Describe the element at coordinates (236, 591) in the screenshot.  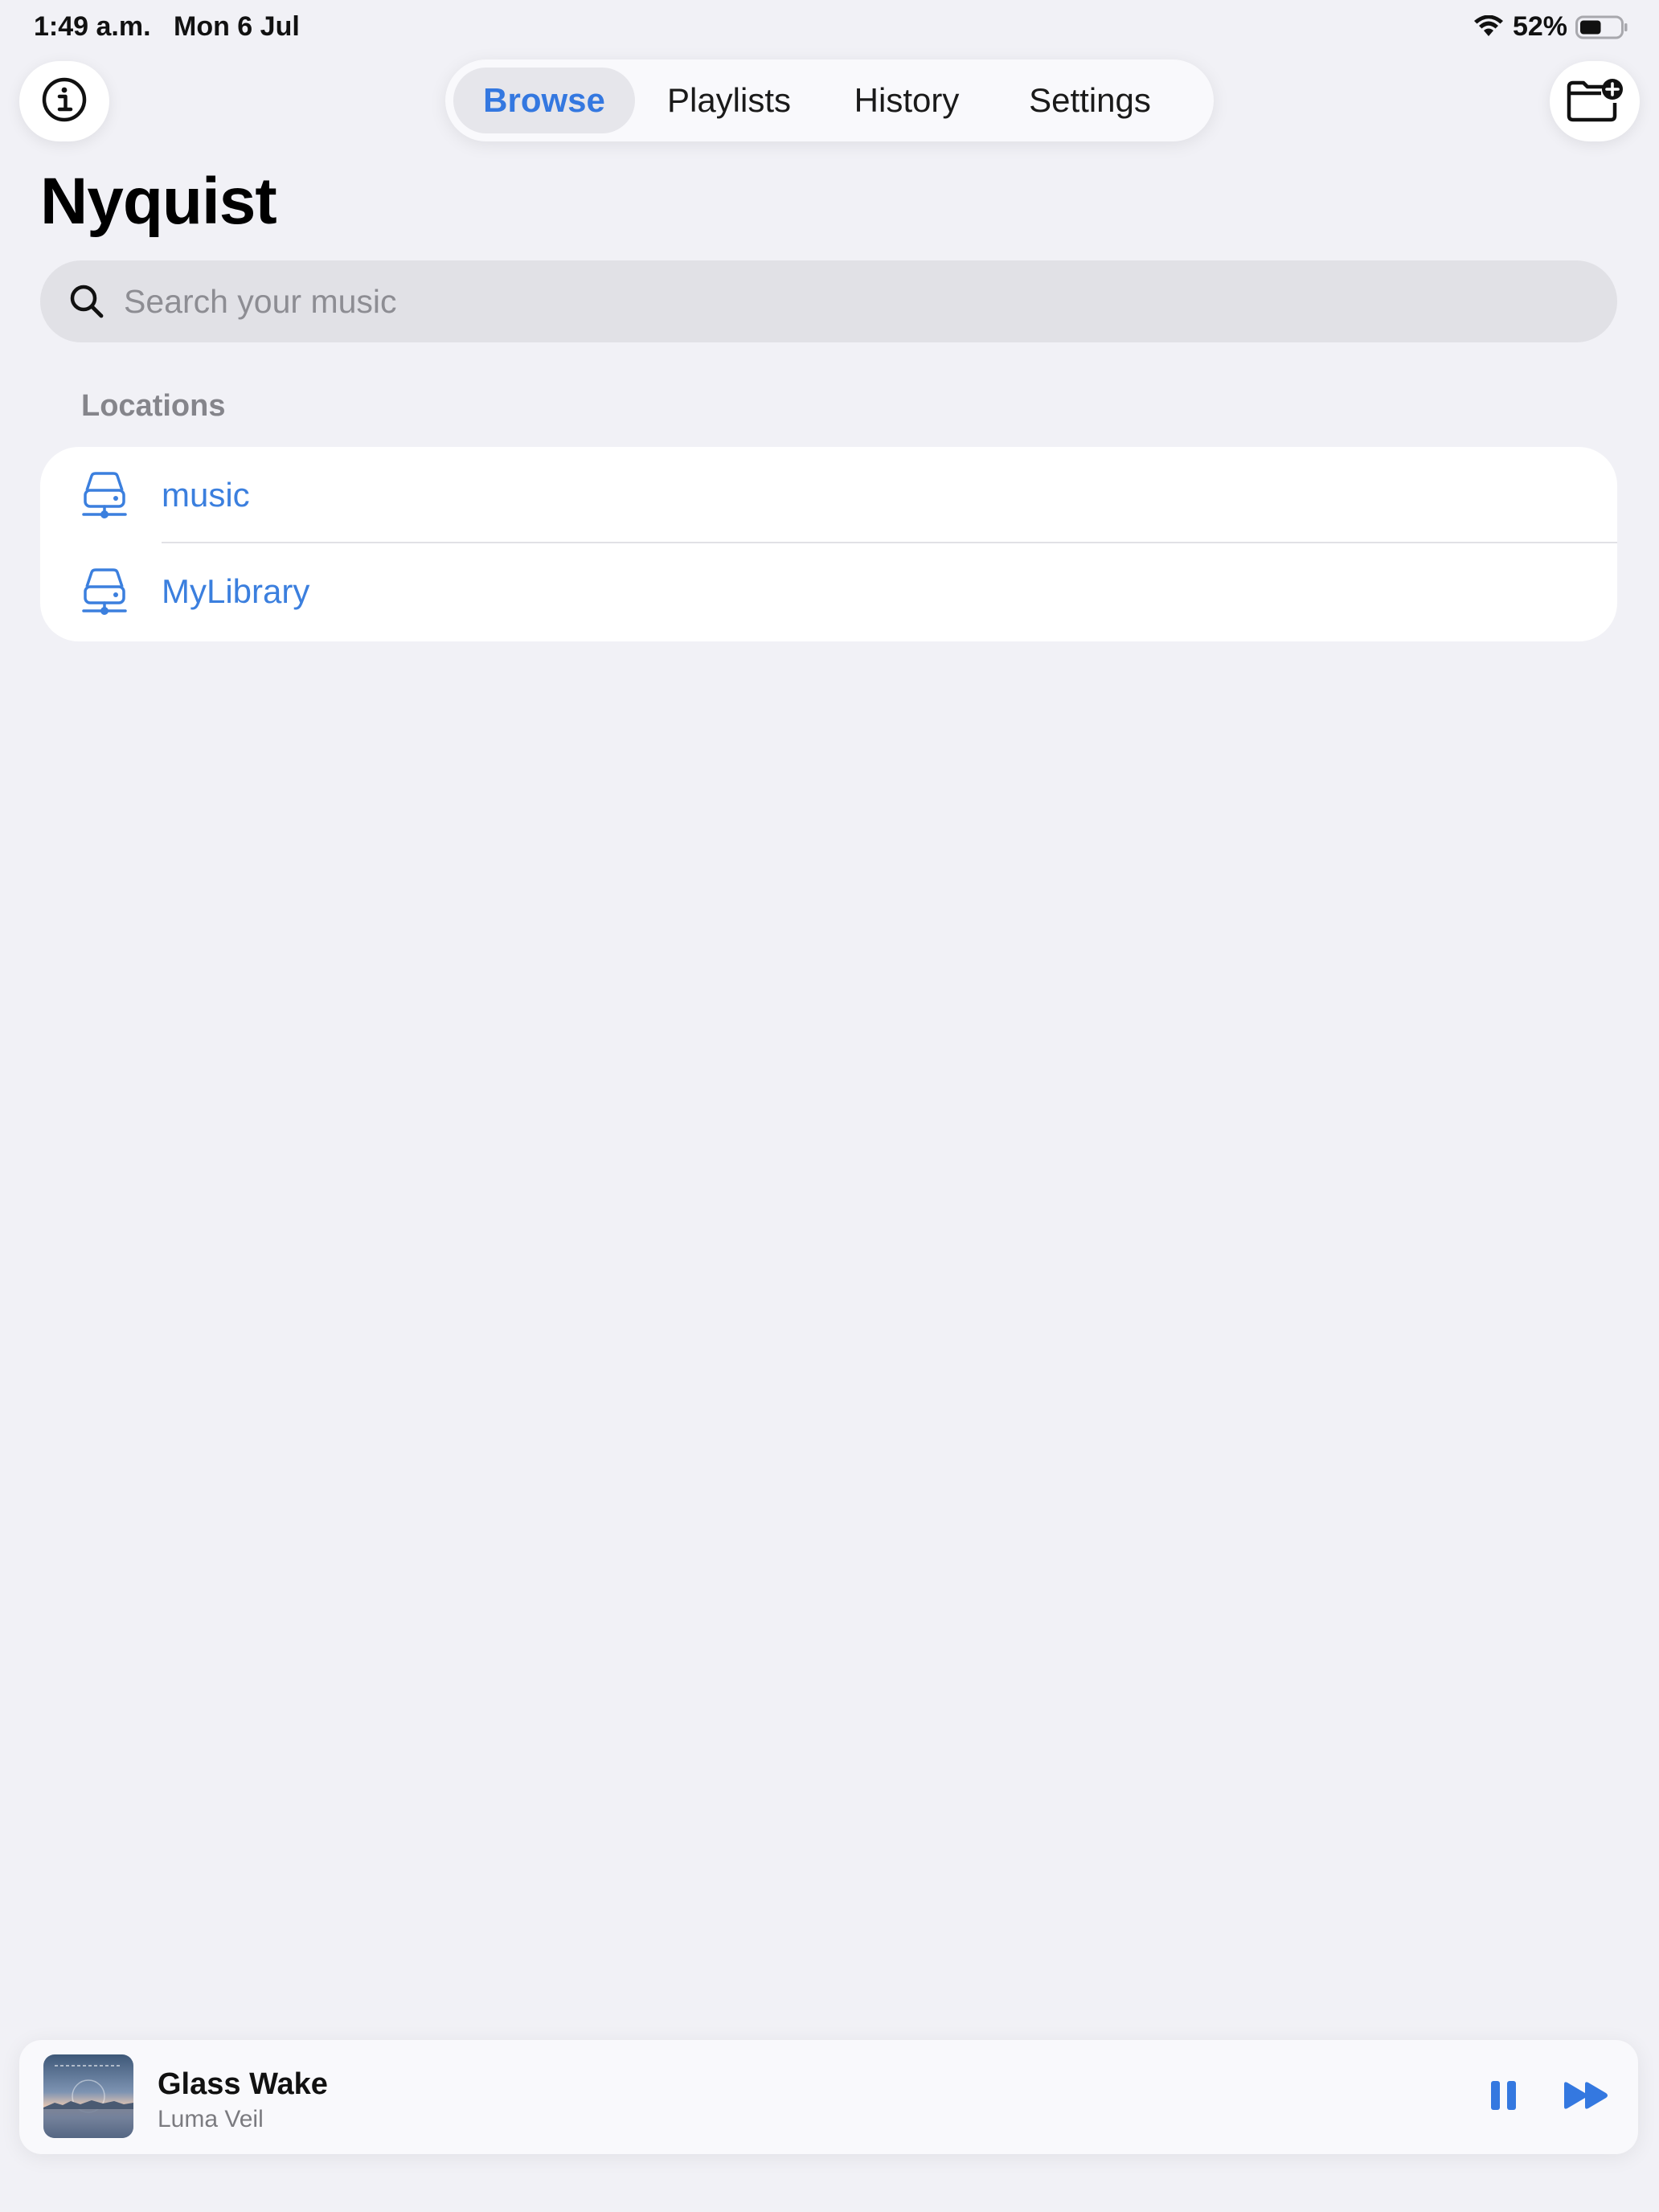
I see `location-label: MyLibrary` at that location.